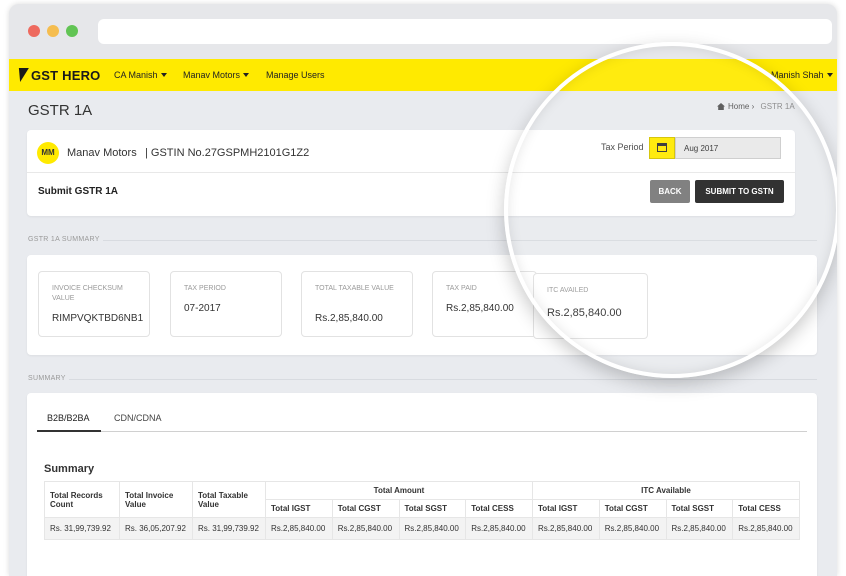 The image size is (846, 576). Describe the element at coordinates (98, 318) in the screenshot. I see `summary-box-value: RIMPVQKTBD6NB1` at that location.